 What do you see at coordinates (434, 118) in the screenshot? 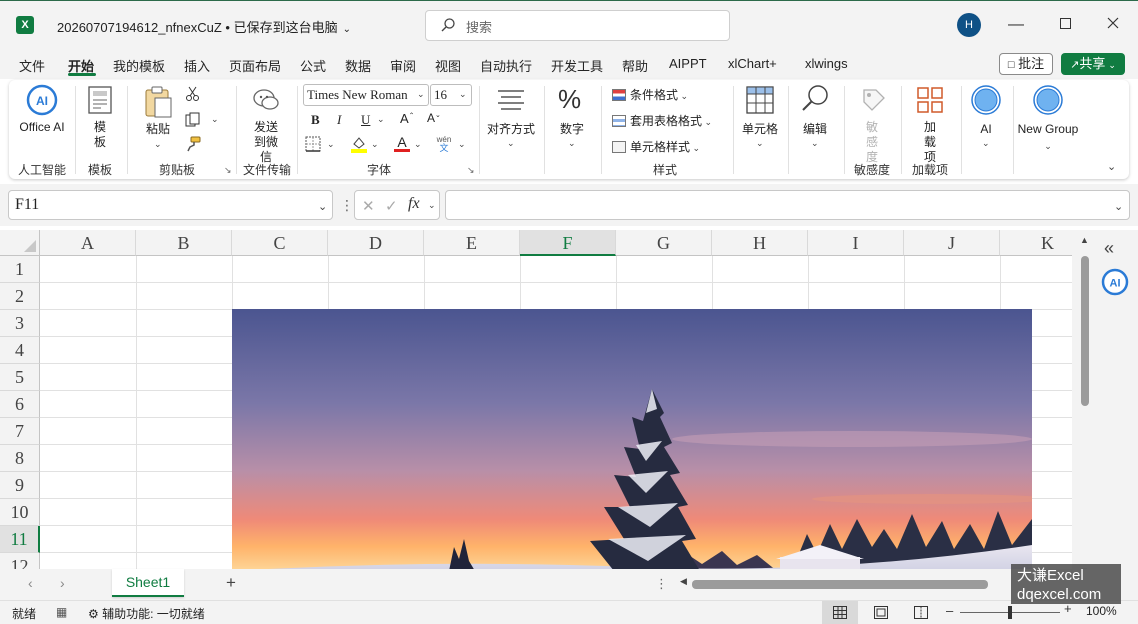
I see `shrink-font-button: A⌄` at bounding box center [434, 118].